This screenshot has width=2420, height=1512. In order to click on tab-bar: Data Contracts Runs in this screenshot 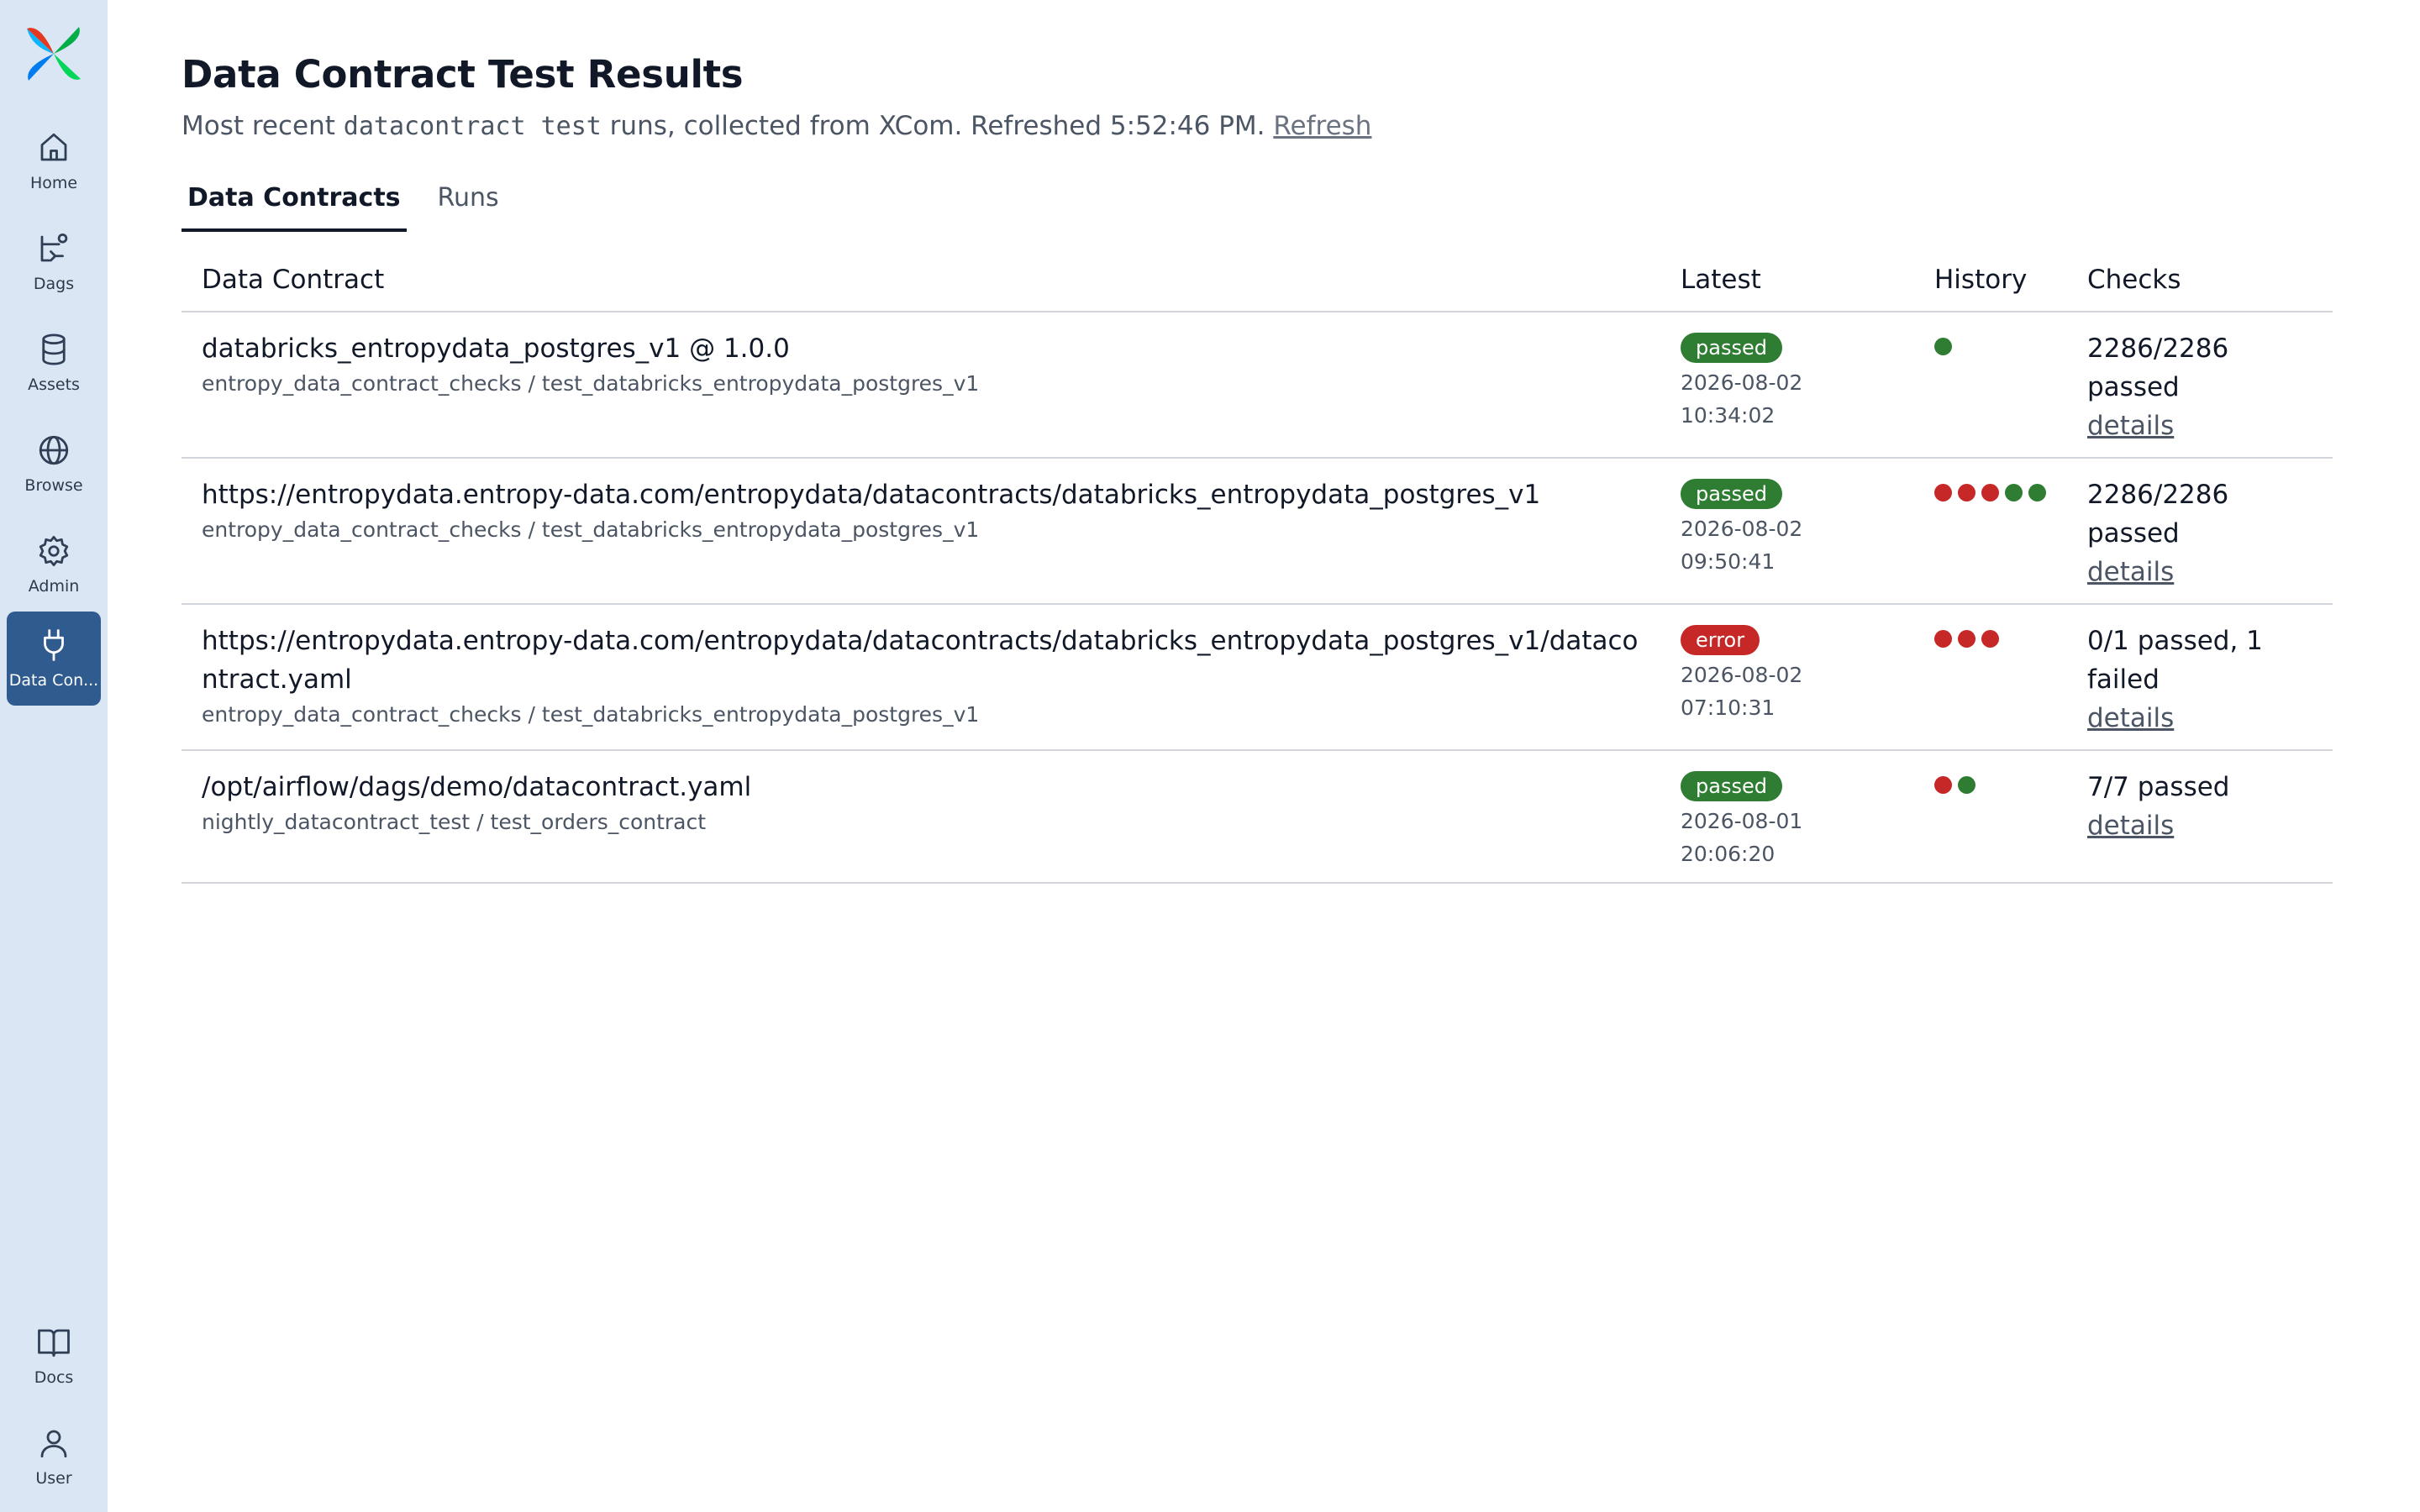, I will do `click(356, 205)`.